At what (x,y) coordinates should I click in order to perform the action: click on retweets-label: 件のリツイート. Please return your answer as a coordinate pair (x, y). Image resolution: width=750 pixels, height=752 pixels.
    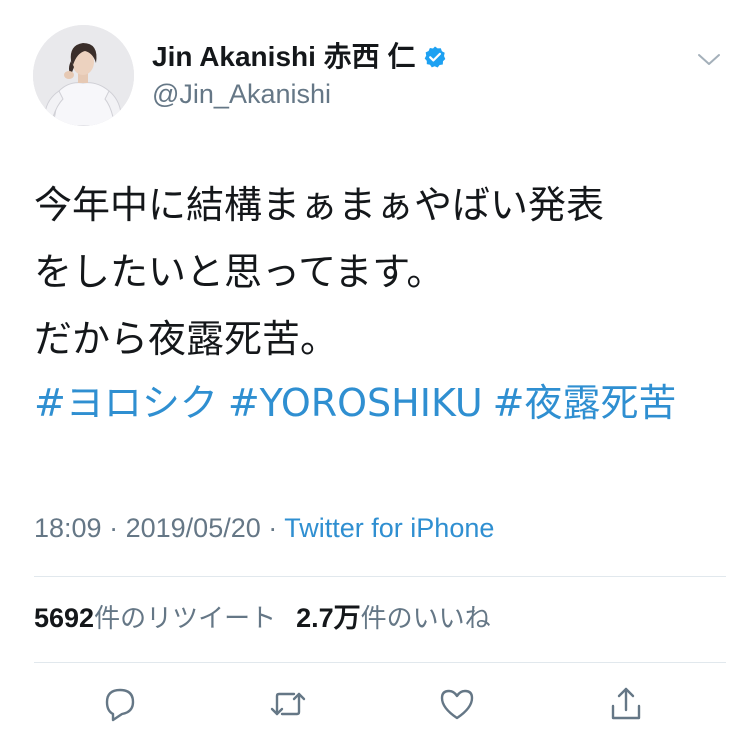
    Looking at the image, I should click on (185, 619).